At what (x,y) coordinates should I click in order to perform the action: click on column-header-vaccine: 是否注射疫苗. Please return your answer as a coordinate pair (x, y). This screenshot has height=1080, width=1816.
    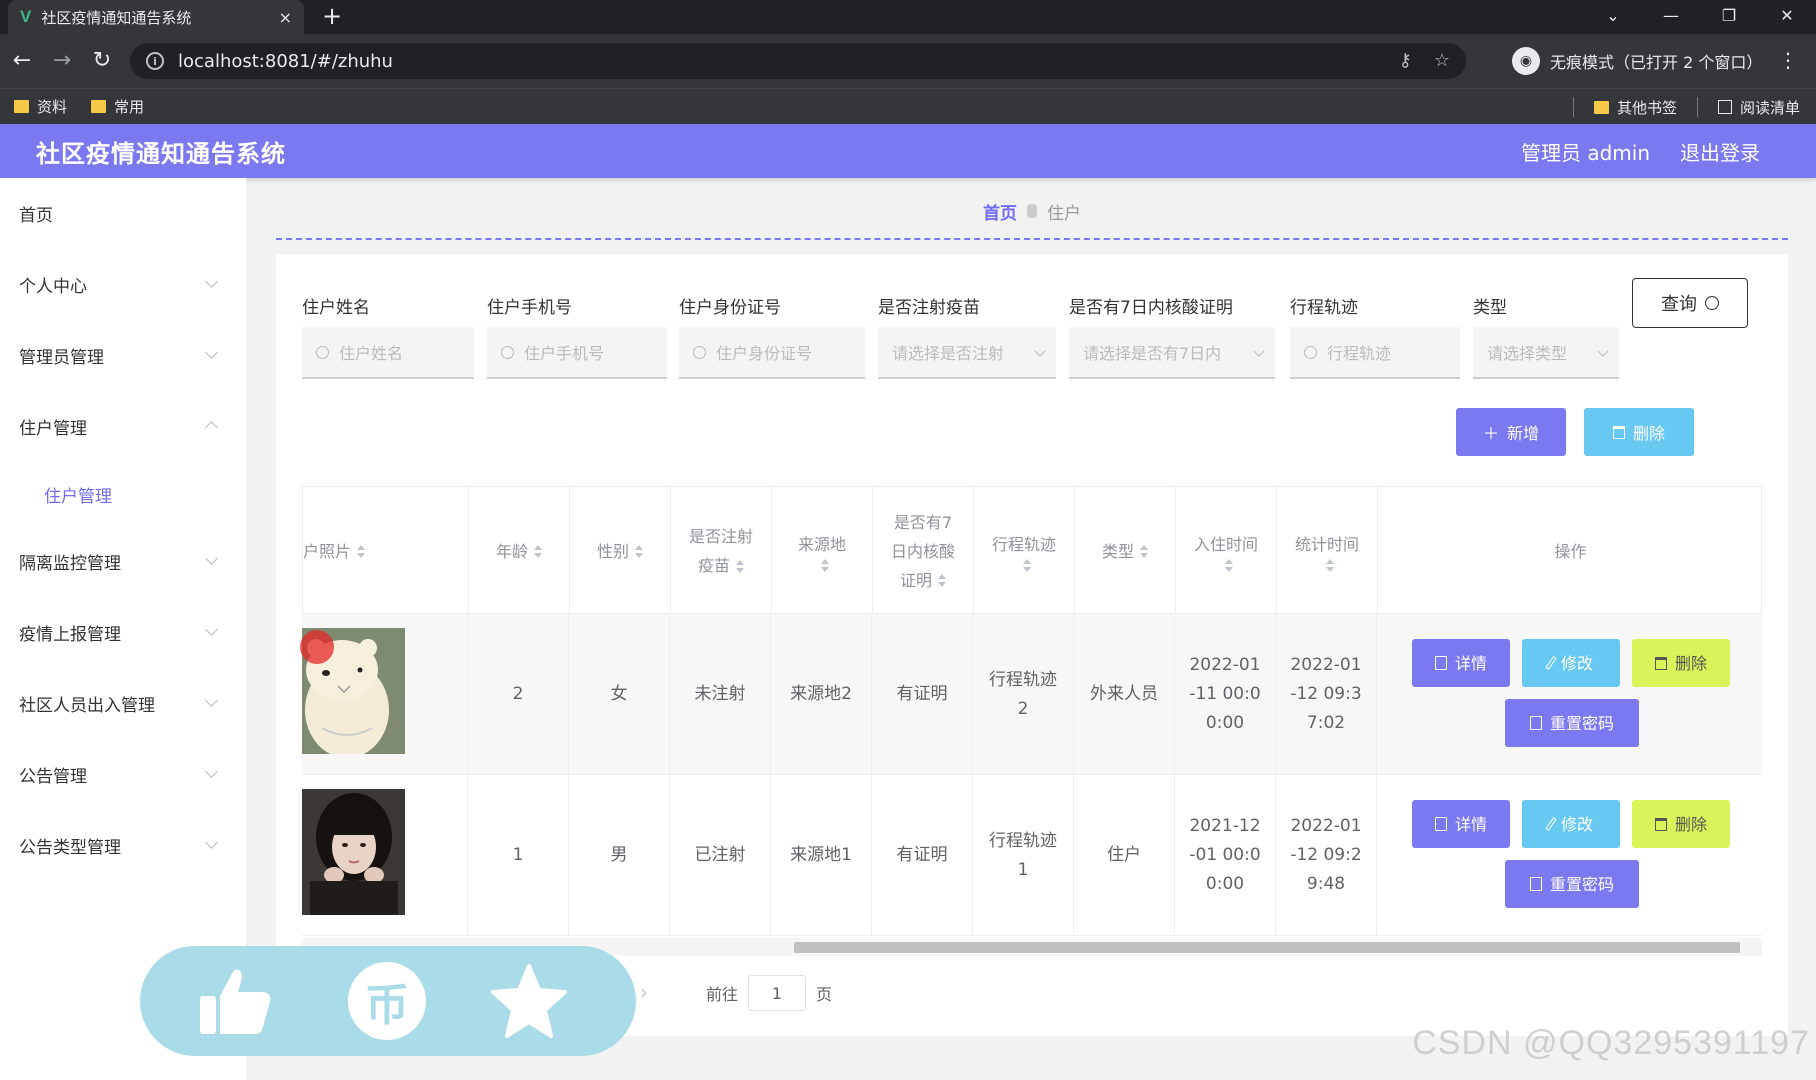
    Looking at the image, I should click on (721, 551).